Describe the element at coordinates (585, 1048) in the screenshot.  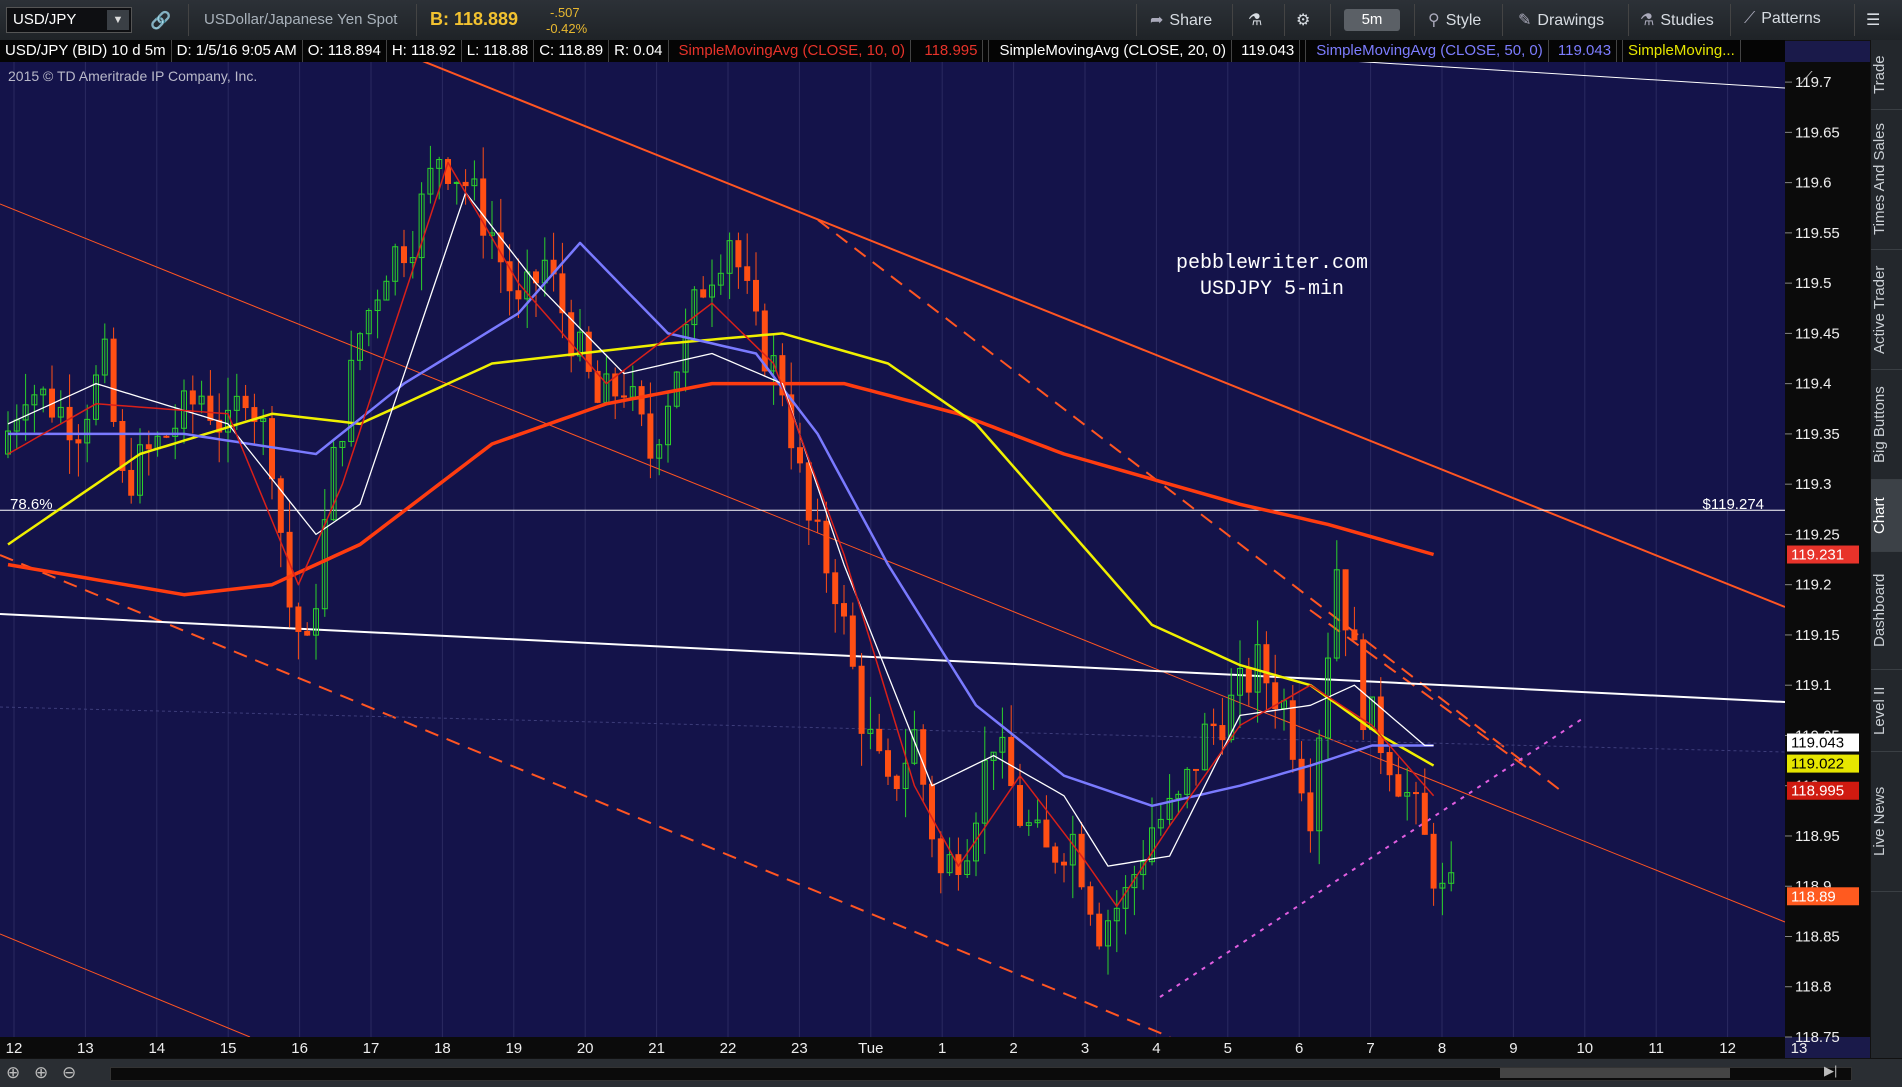
I see `time-tick-label: 20` at that location.